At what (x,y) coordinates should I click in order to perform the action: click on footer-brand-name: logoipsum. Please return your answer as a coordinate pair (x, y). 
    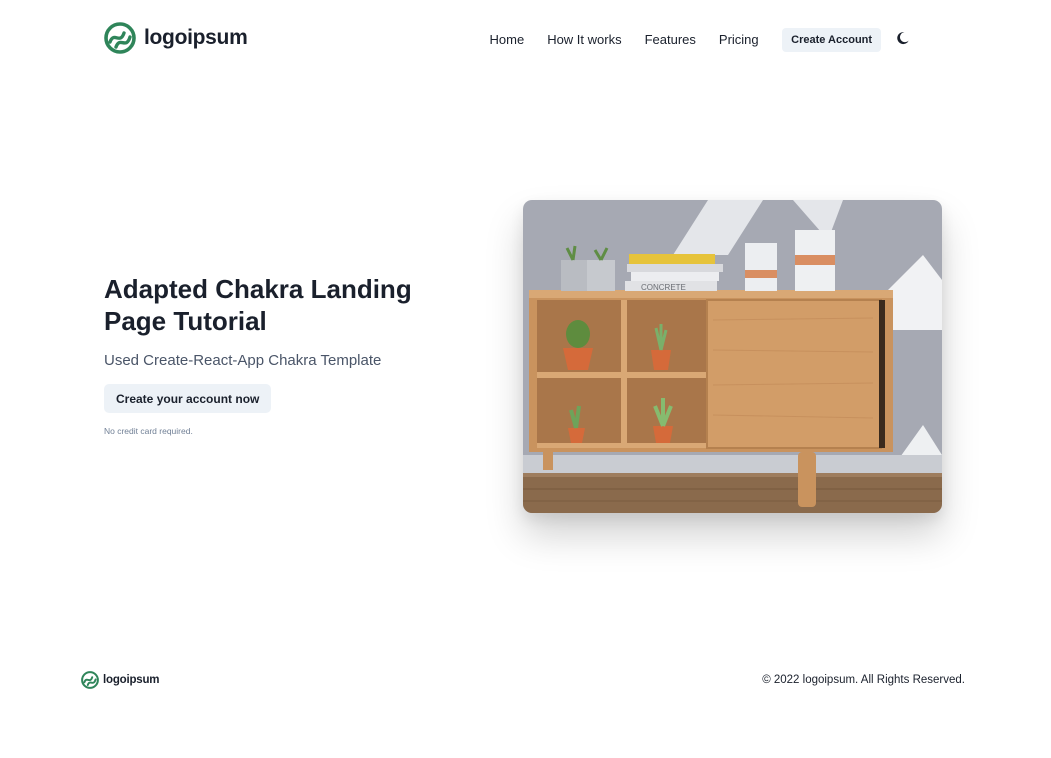
    Looking at the image, I should click on (131, 680).